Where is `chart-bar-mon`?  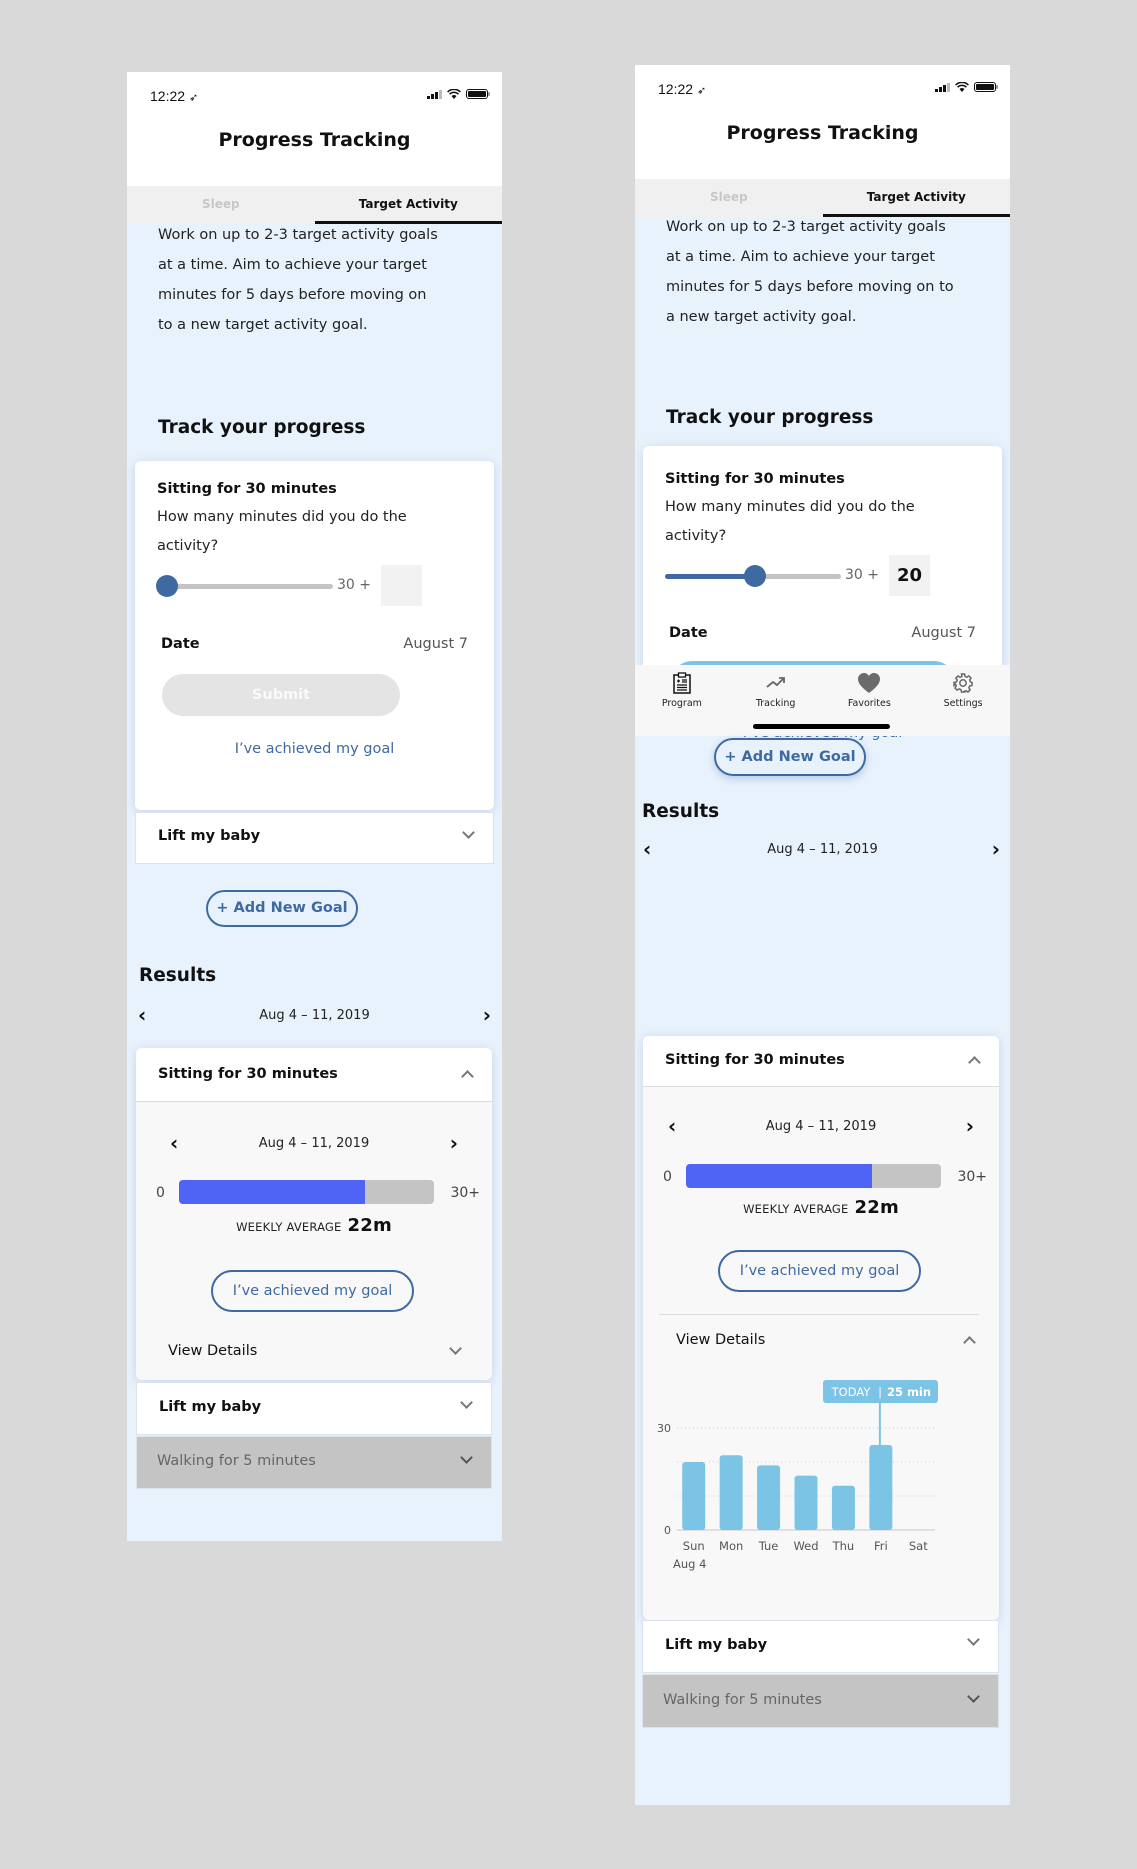
chart-bar-mon is located at coordinates (731, 1492).